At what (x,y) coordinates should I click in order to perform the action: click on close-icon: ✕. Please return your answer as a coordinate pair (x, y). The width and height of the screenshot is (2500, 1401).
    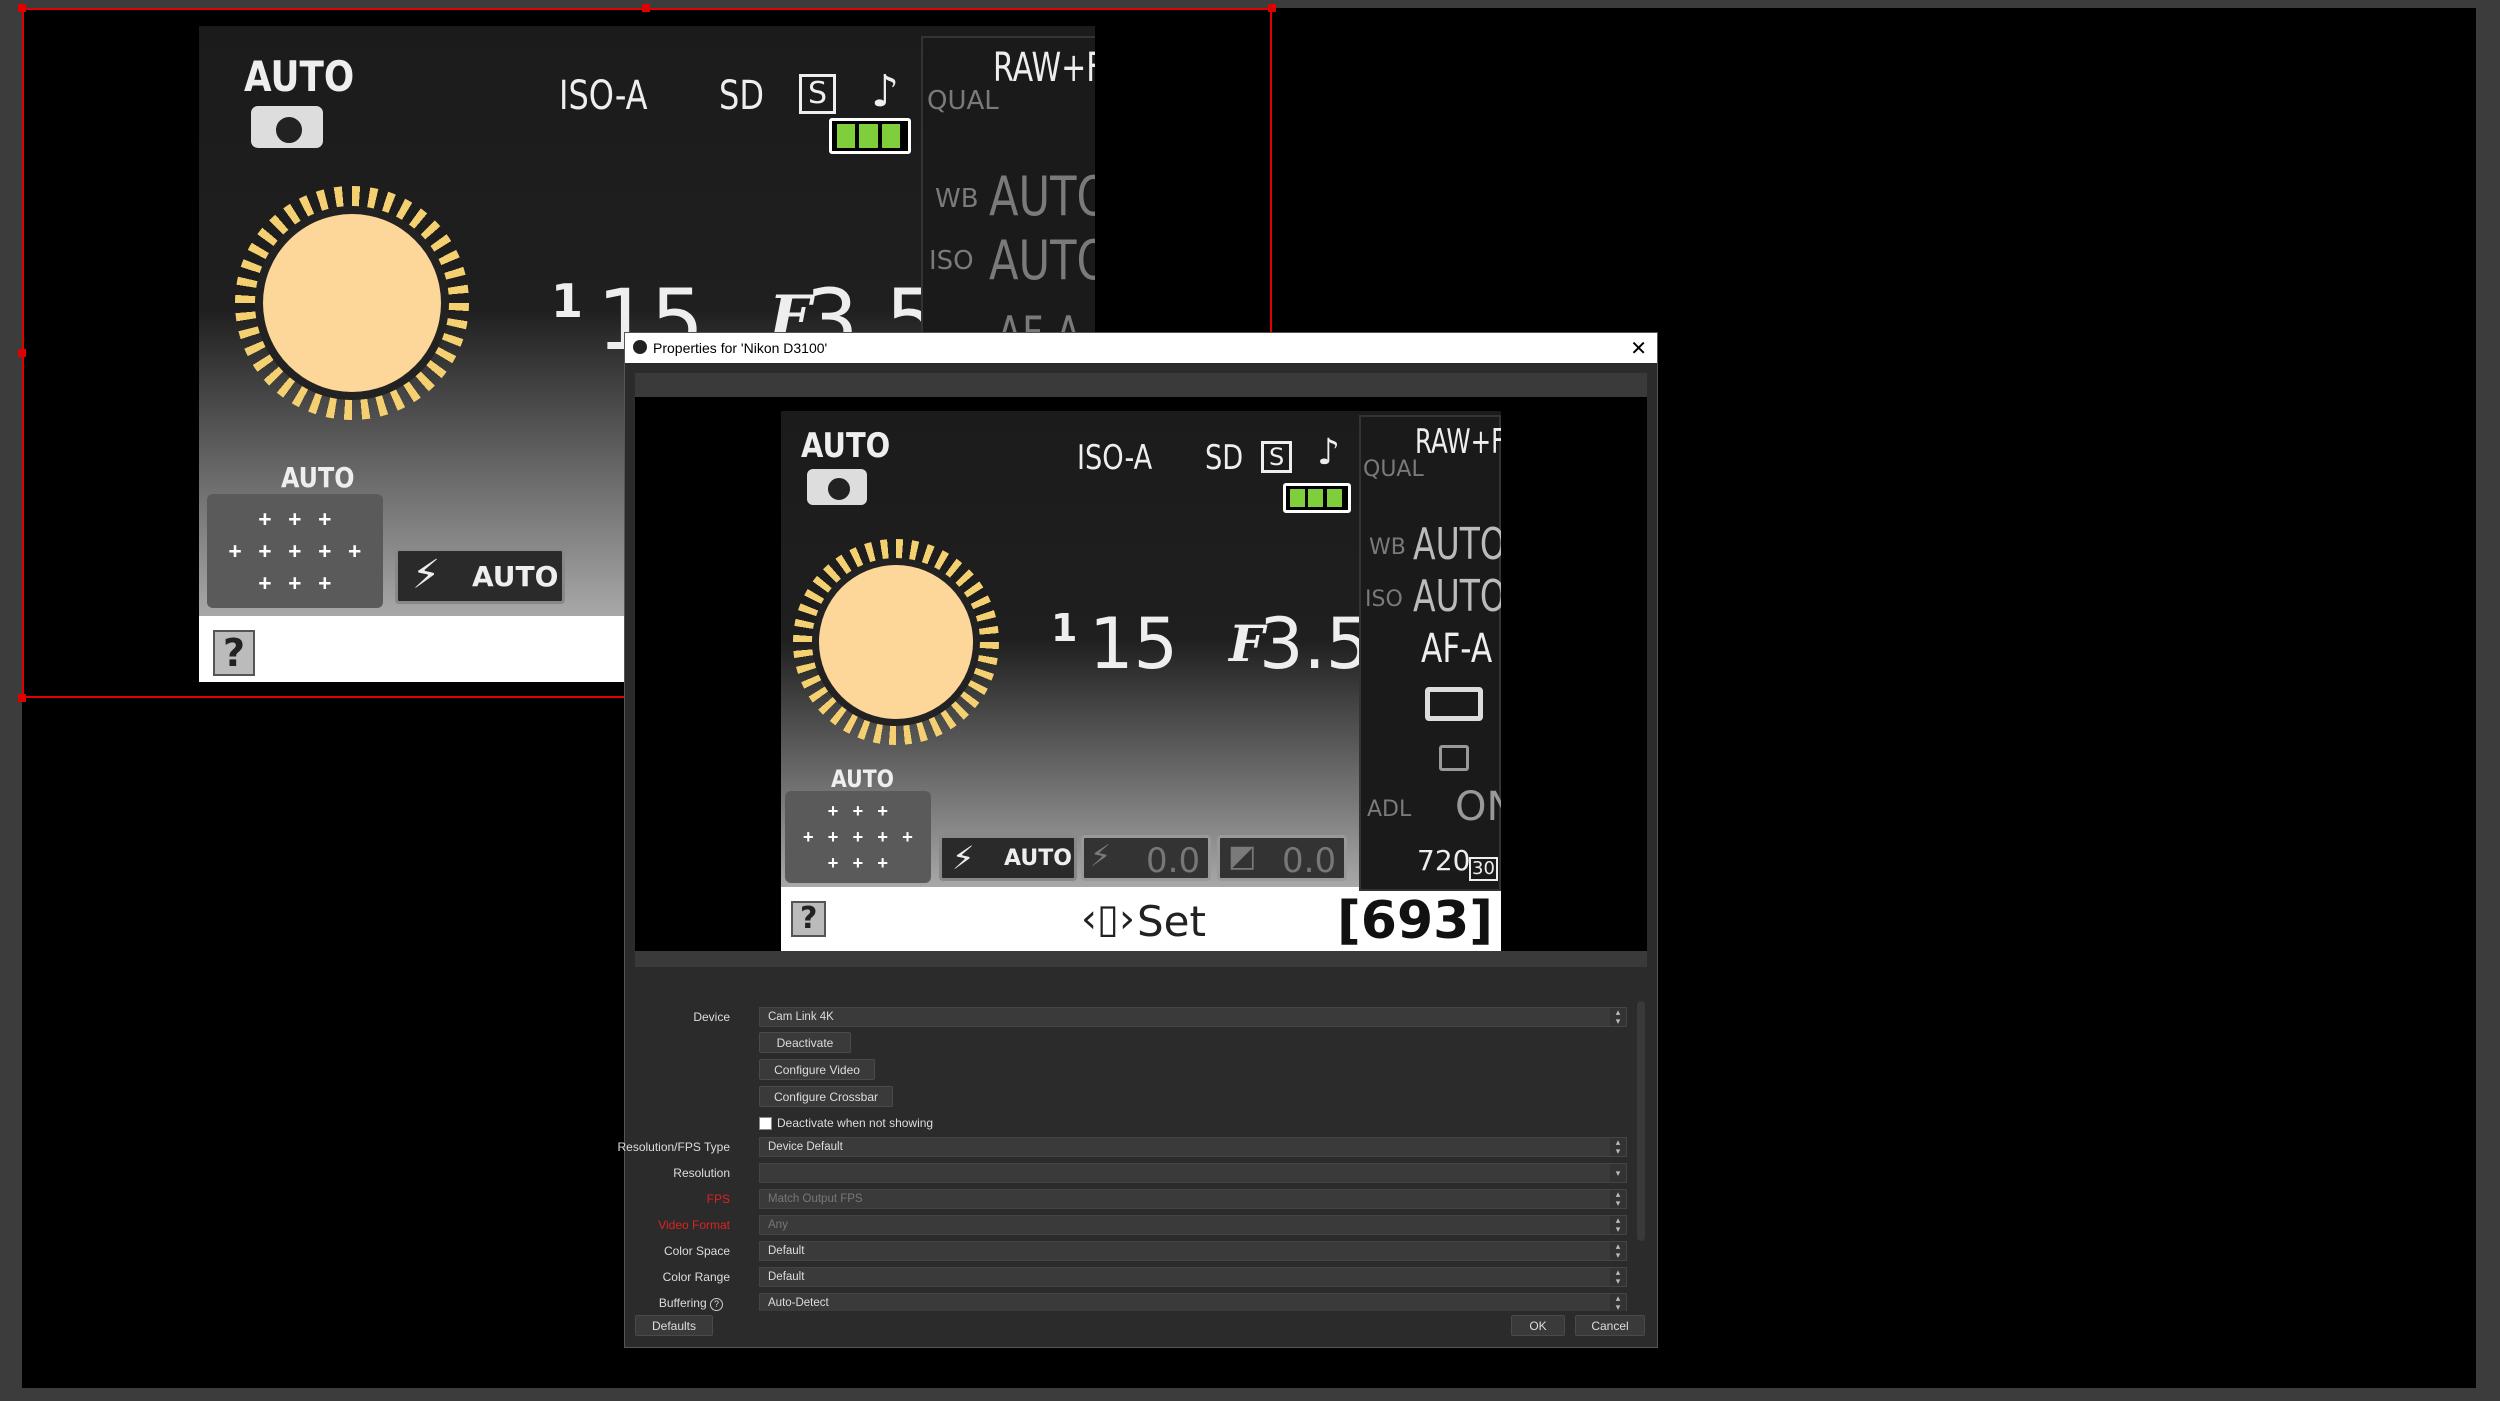
    Looking at the image, I should click on (1638, 348).